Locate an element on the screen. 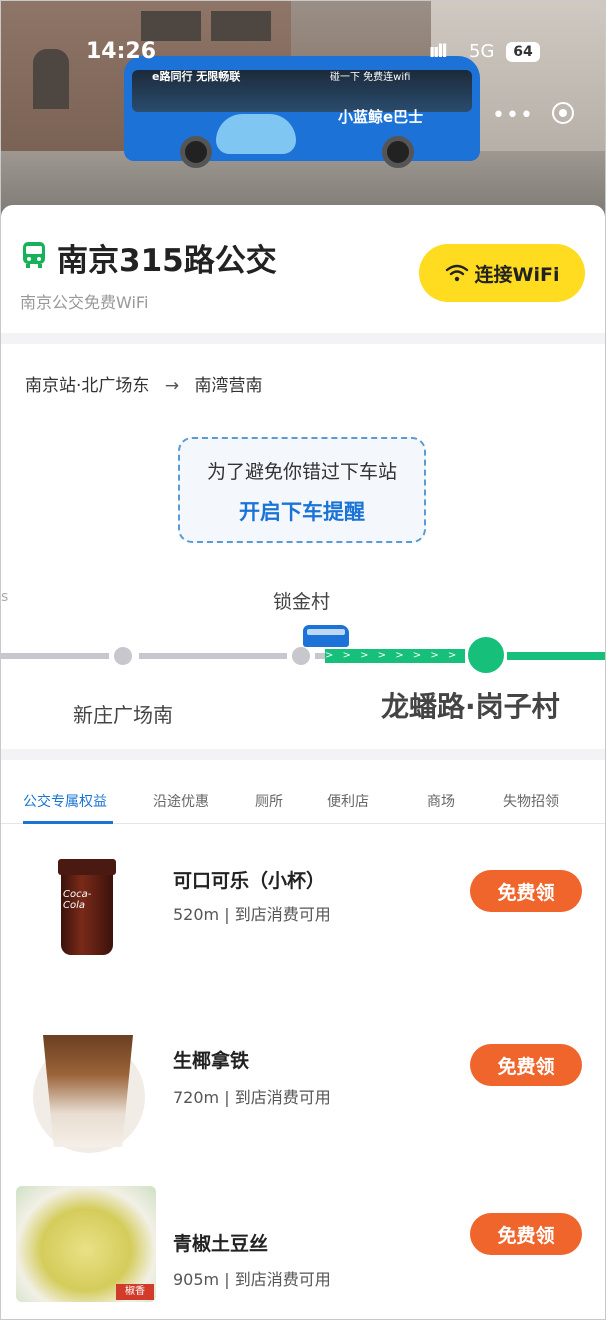 Image resolution: width=606 pixels, height=1320 pixels. connect-wifi-label: 连接WiFi is located at coordinates (517, 274).